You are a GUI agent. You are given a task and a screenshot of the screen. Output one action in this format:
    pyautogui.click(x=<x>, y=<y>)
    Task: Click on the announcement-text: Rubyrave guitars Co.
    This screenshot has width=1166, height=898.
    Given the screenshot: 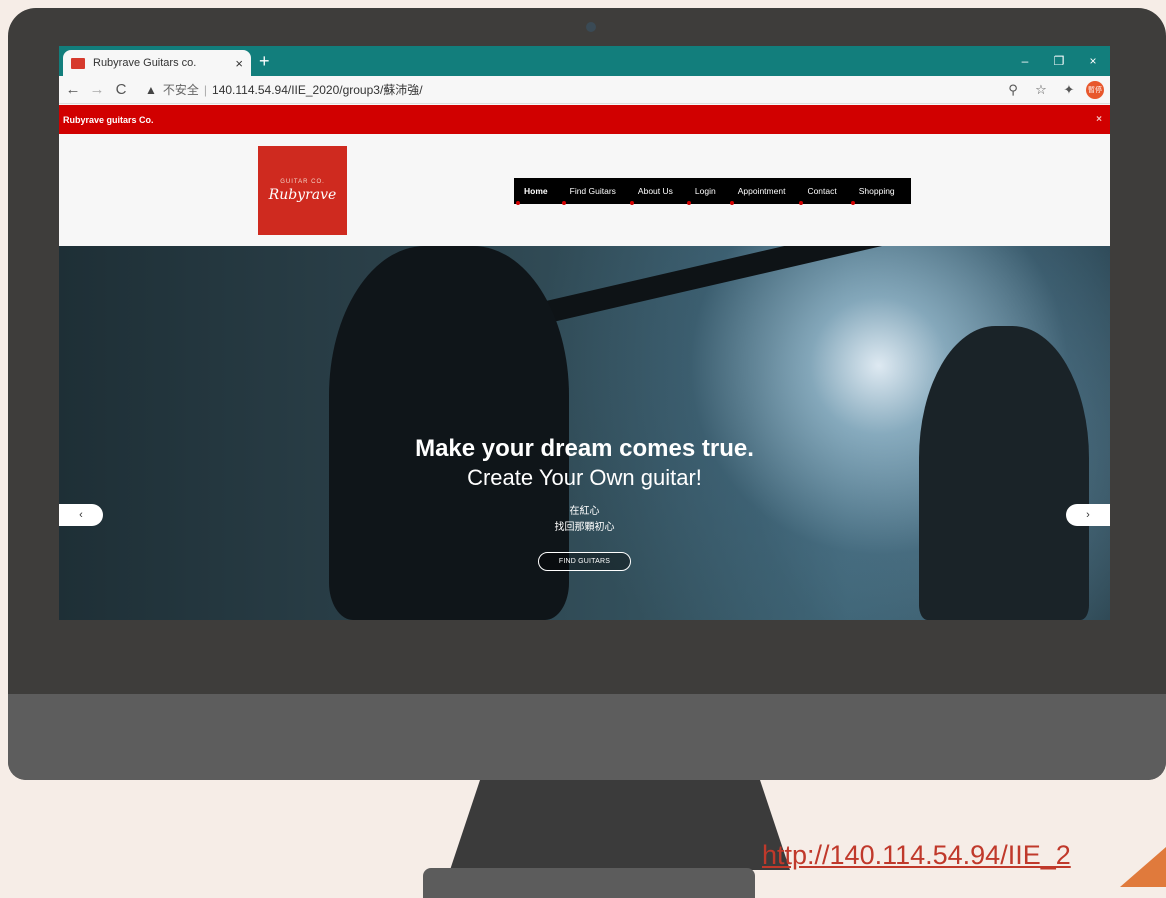 What is the action you would take?
    pyautogui.click(x=108, y=119)
    